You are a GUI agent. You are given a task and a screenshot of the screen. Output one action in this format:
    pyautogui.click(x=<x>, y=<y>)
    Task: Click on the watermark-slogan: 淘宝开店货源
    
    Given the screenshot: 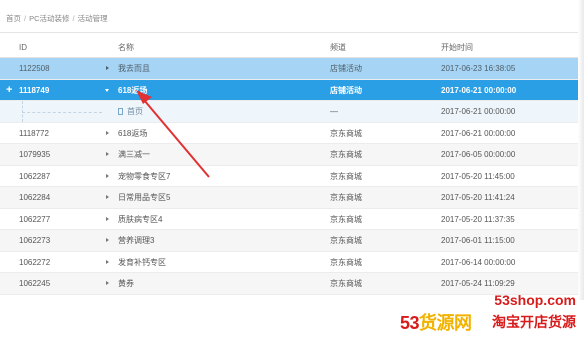 What is the action you would take?
    pyautogui.click(x=534, y=322)
    